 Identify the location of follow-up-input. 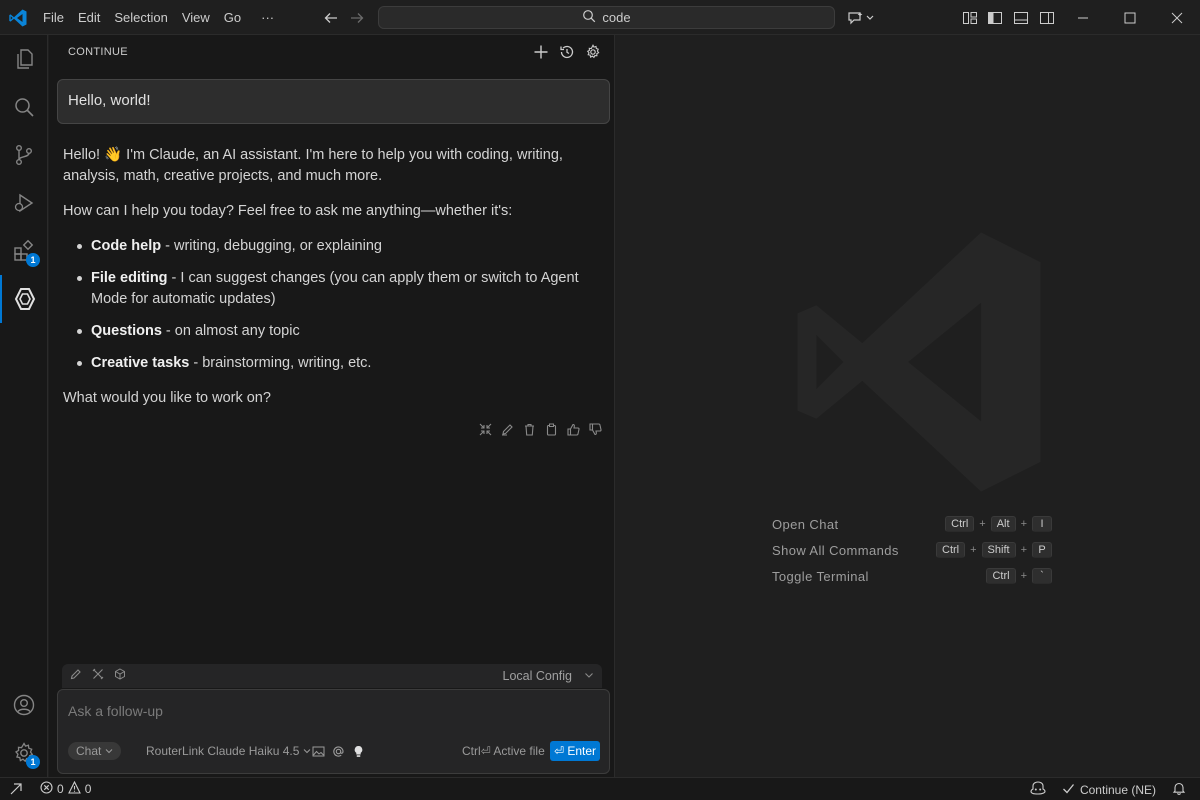
(328, 711).